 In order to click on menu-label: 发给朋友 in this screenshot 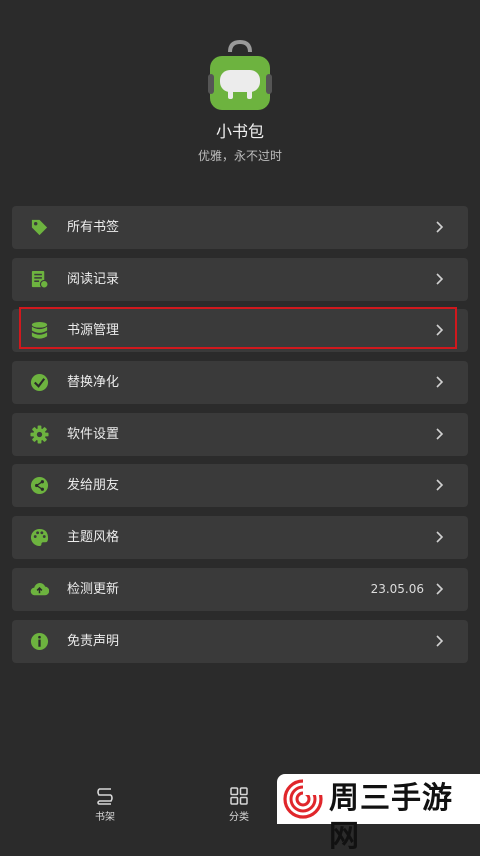, I will do `click(93, 486)`.